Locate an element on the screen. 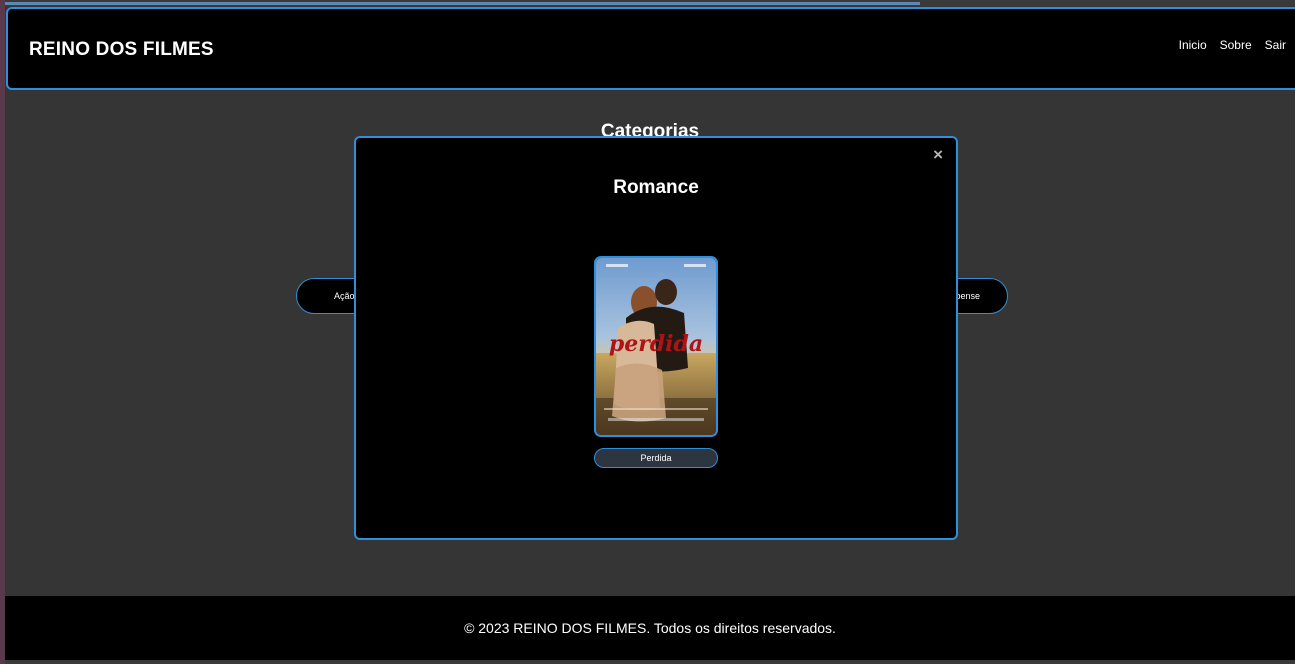  loading-bar is located at coordinates (462, 3).